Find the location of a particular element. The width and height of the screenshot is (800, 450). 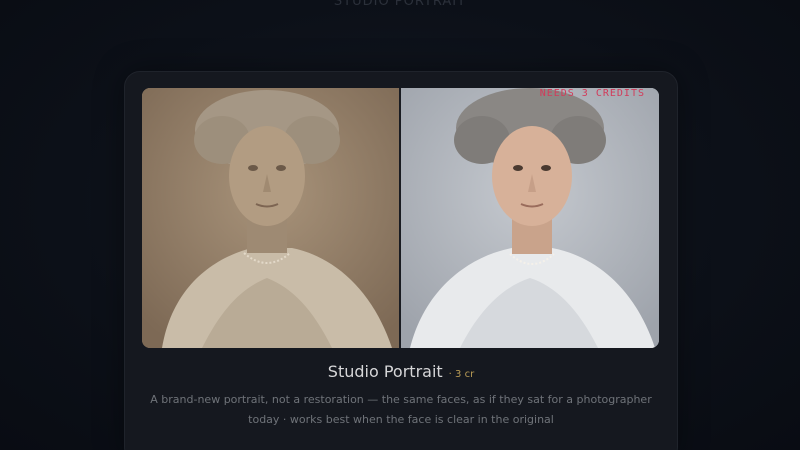

comparison-divider is located at coordinates (400, 218).